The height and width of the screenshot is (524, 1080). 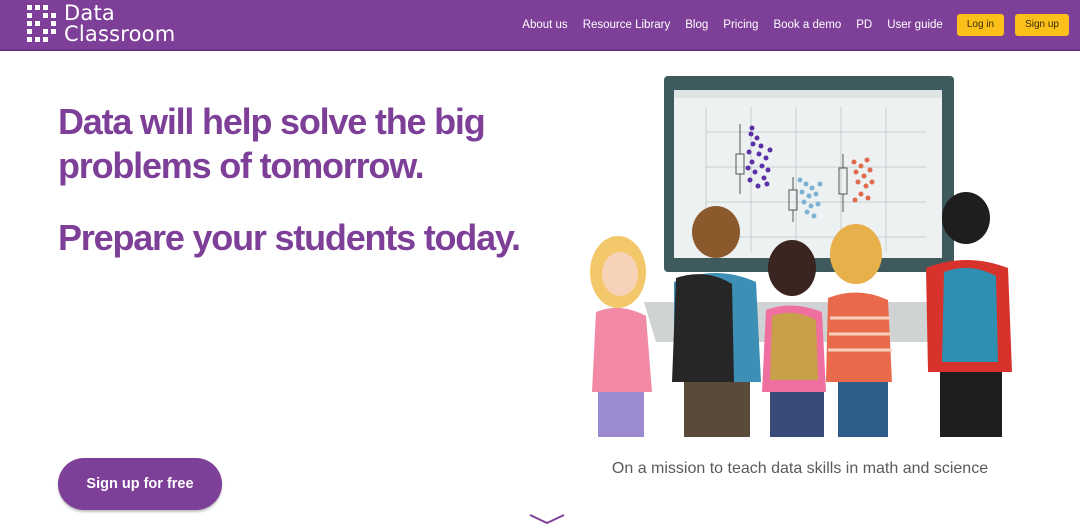 I want to click on brand-logo: Data Classroom, so click(x=107, y=24).